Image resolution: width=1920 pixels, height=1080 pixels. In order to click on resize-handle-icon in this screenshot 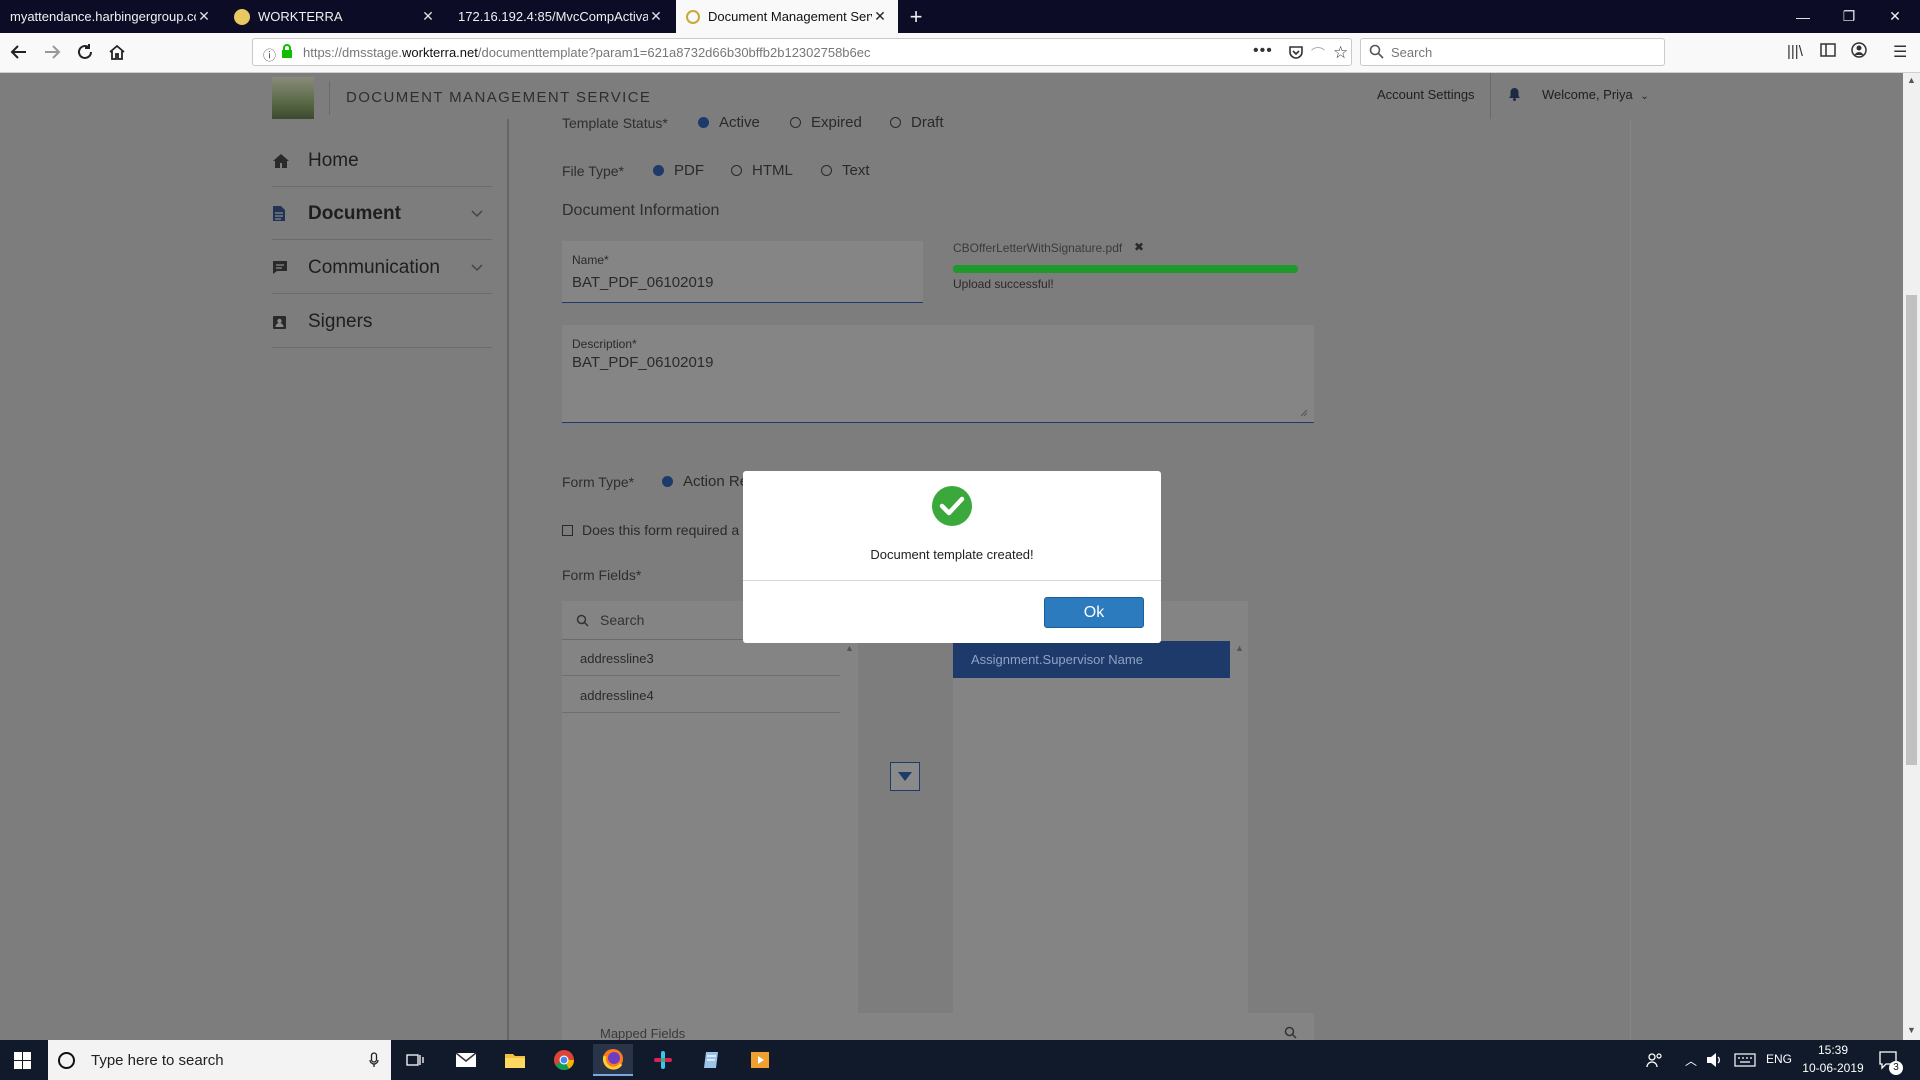, I will do `click(1304, 413)`.